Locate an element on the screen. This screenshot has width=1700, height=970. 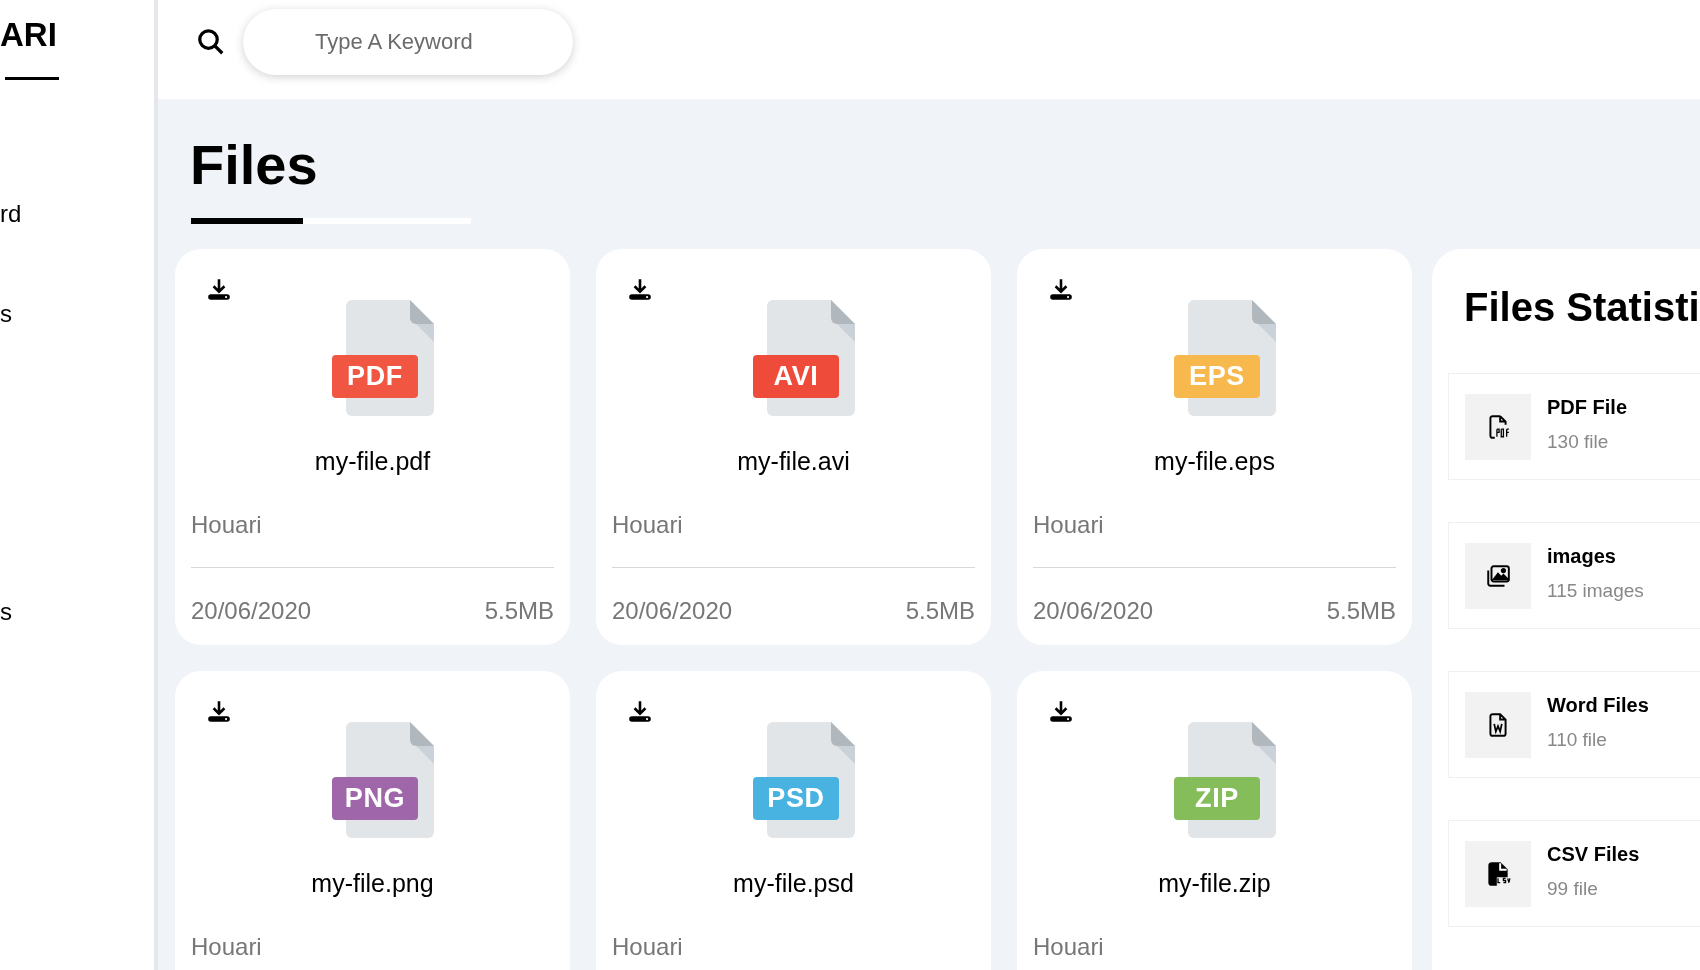
file-name: my-file.psd is located at coordinates (793, 883).